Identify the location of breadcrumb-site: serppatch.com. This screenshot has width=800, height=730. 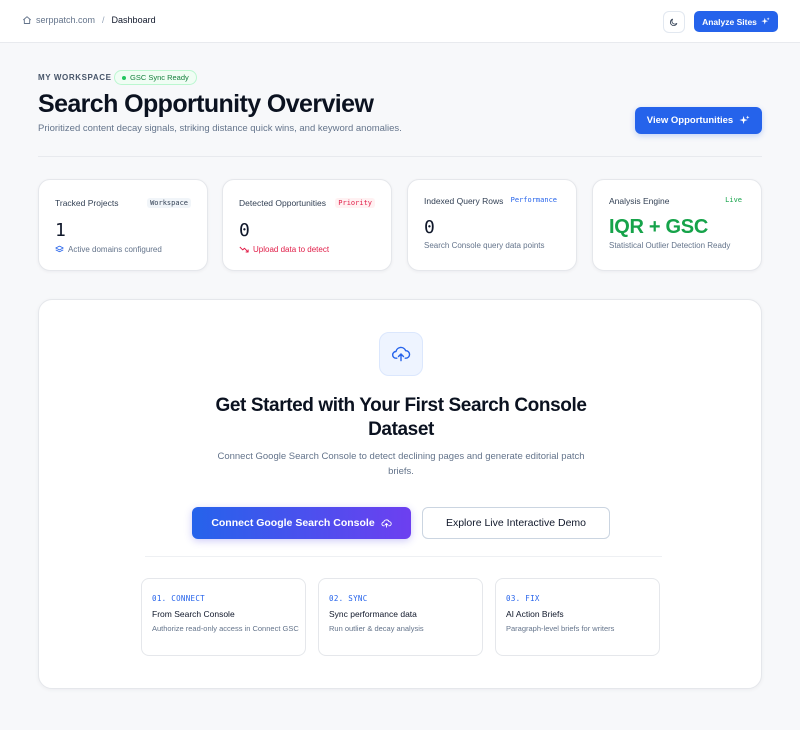
(65, 20).